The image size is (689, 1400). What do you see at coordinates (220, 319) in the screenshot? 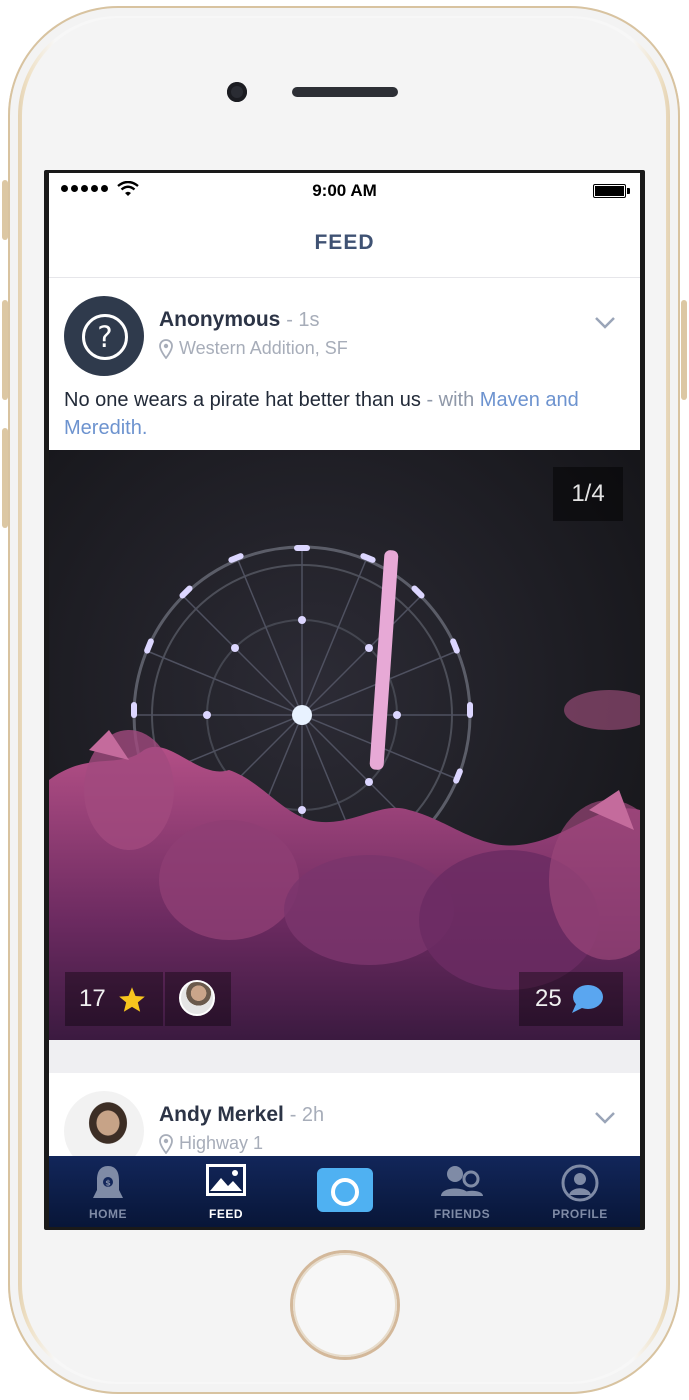
I see `author-name: Anonymous` at bounding box center [220, 319].